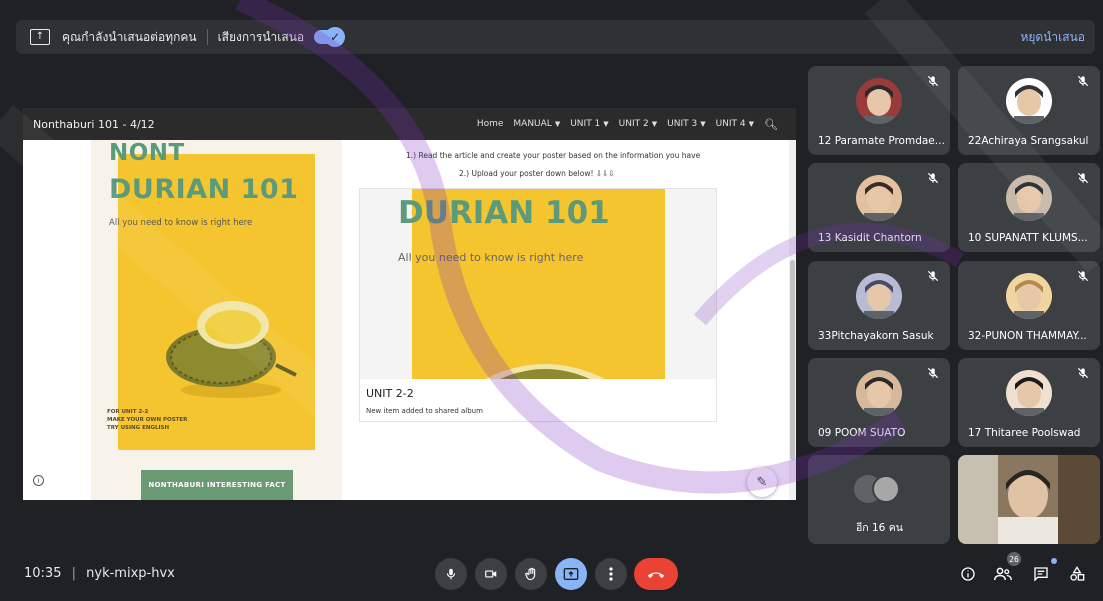 This screenshot has width=1103, height=601. What do you see at coordinates (771, 124) in the screenshot?
I see `search-icon: 🔍︎` at bounding box center [771, 124].